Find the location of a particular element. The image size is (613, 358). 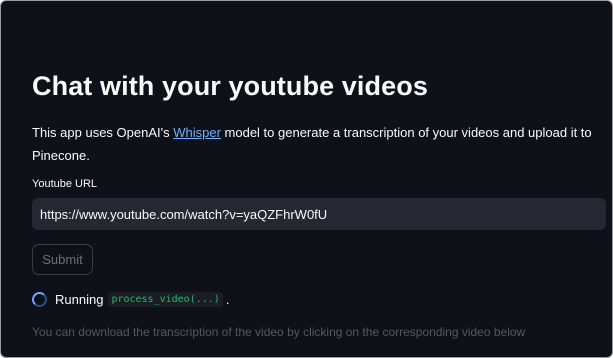

youtube-url-label: Youtube URL is located at coordinates (65, 184).